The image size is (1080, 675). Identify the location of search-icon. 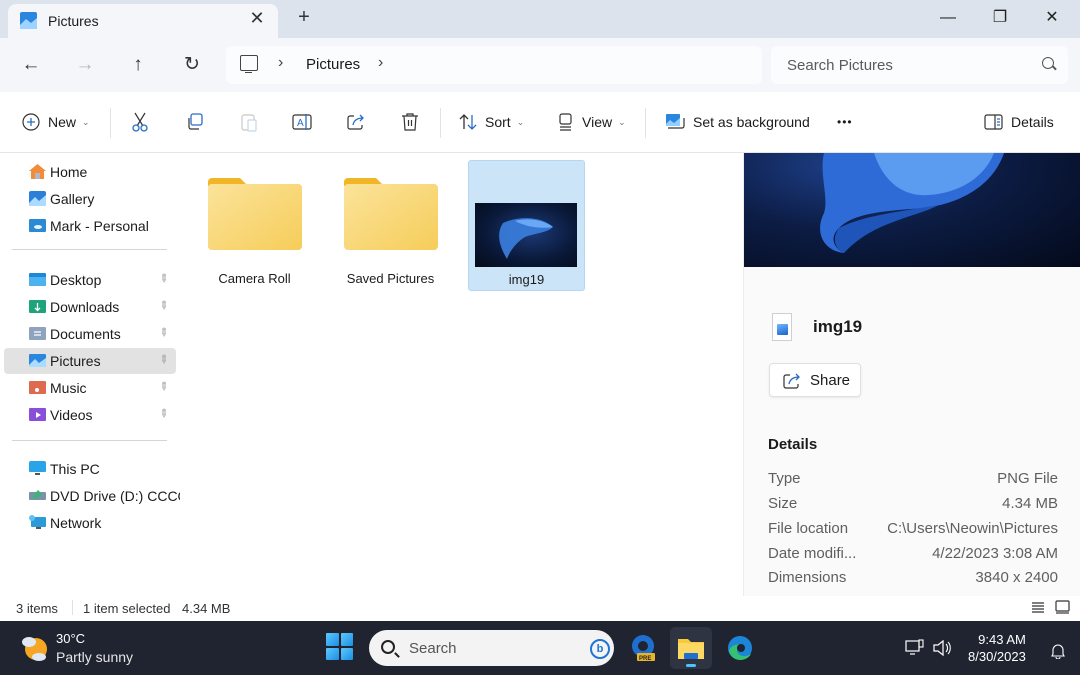
(388, 647).